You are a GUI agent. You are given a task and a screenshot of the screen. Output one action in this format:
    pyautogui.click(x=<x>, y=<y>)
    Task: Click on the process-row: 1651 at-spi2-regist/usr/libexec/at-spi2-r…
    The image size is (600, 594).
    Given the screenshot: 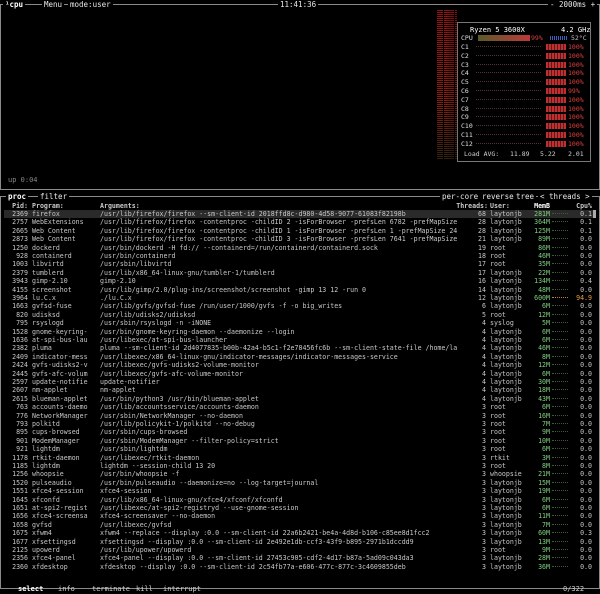 What is the action you would take?
    pyautogui.click(x=300, y=508)
    